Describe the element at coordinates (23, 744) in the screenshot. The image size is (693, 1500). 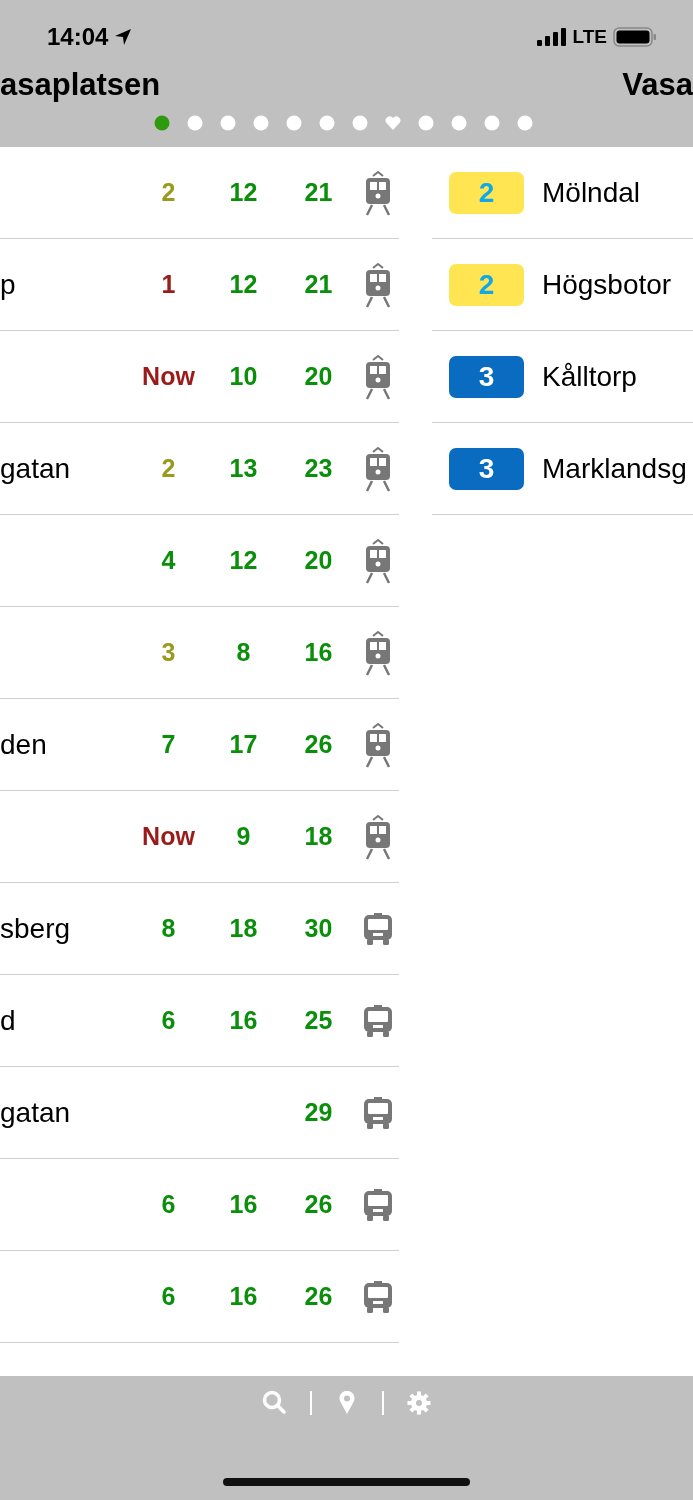
I see `destination-name: den` at that location.